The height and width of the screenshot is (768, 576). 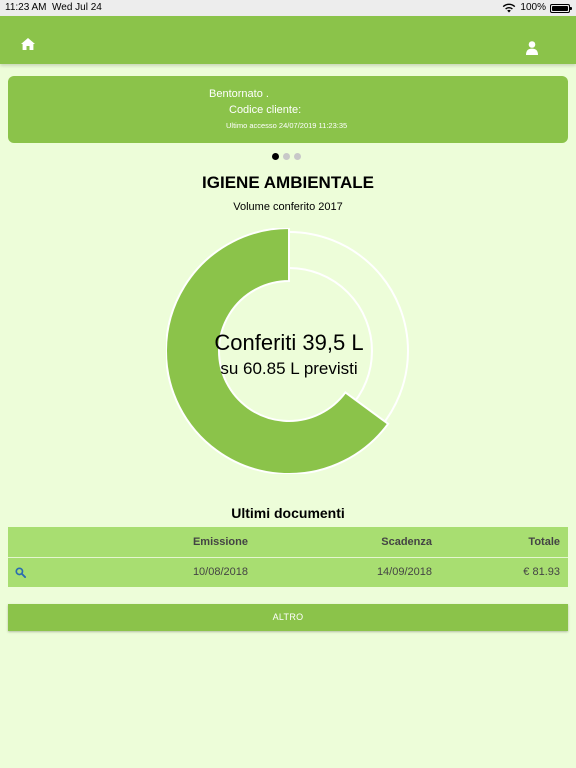 What do you see at coordinates (77, 7) in the screenshot?
I see `status-date: Wed Jul 24` at bounding box center [77, 7].